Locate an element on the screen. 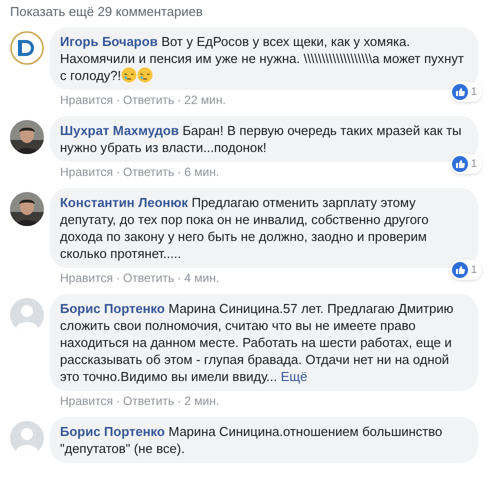 Image resolution: width=501 pixels, height=486 pixels. more-link: Ещё is located at coordinates (294, 376).